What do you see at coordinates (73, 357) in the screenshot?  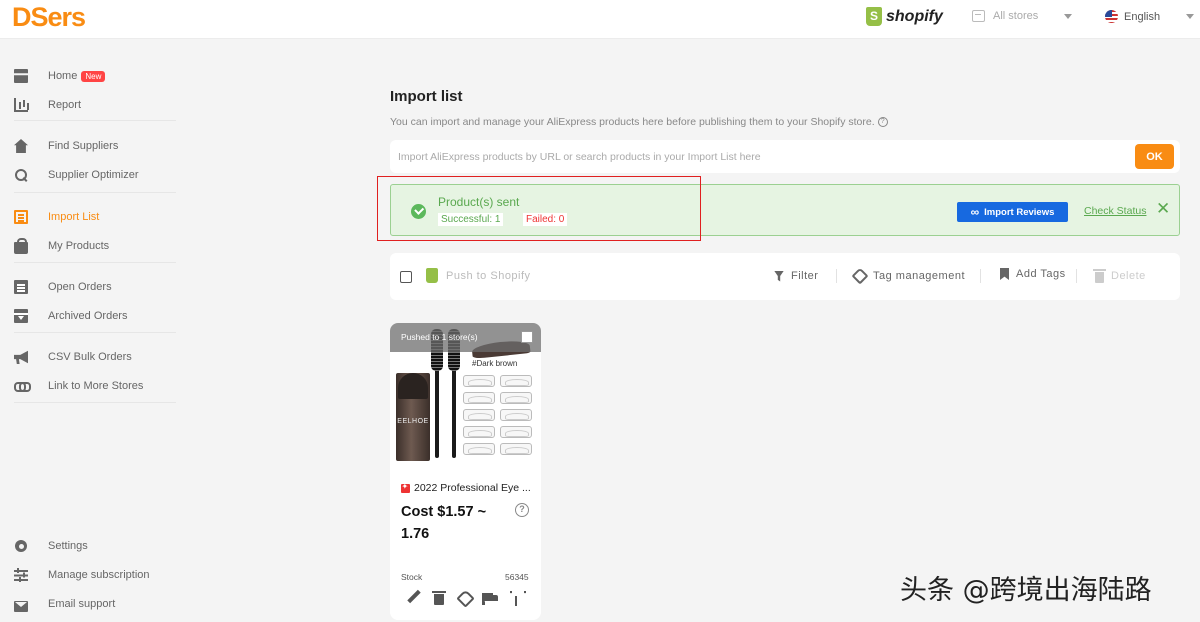 I see `sidebar-item-csv-bulk-orders: CSV Bulk Orders` at bounding box center [73, 357].